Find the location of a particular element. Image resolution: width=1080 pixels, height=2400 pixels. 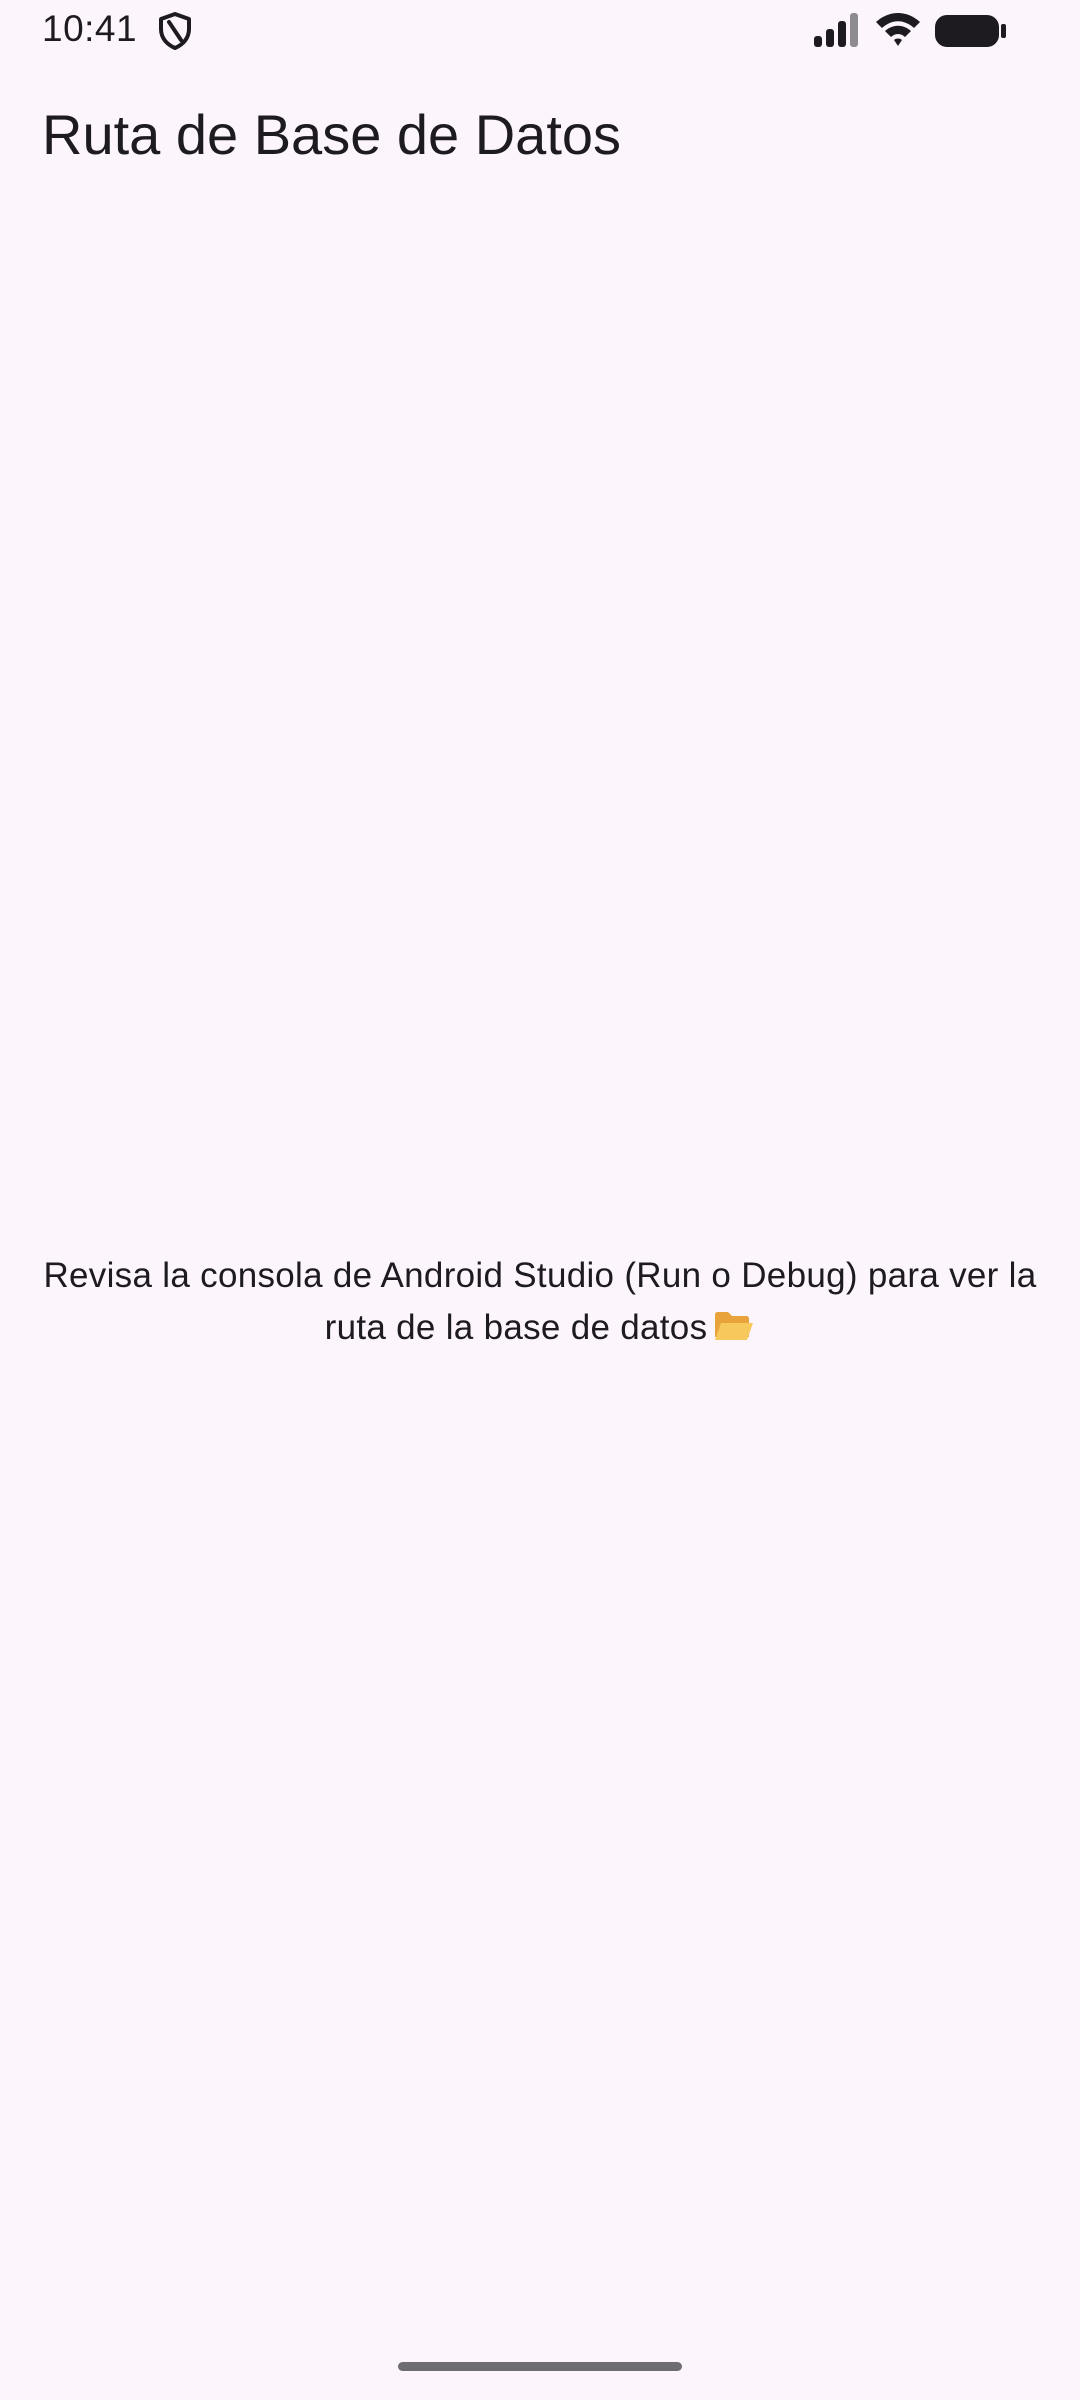

page-title: Ruta de Base de Datos is located at coordinates (332, 134).